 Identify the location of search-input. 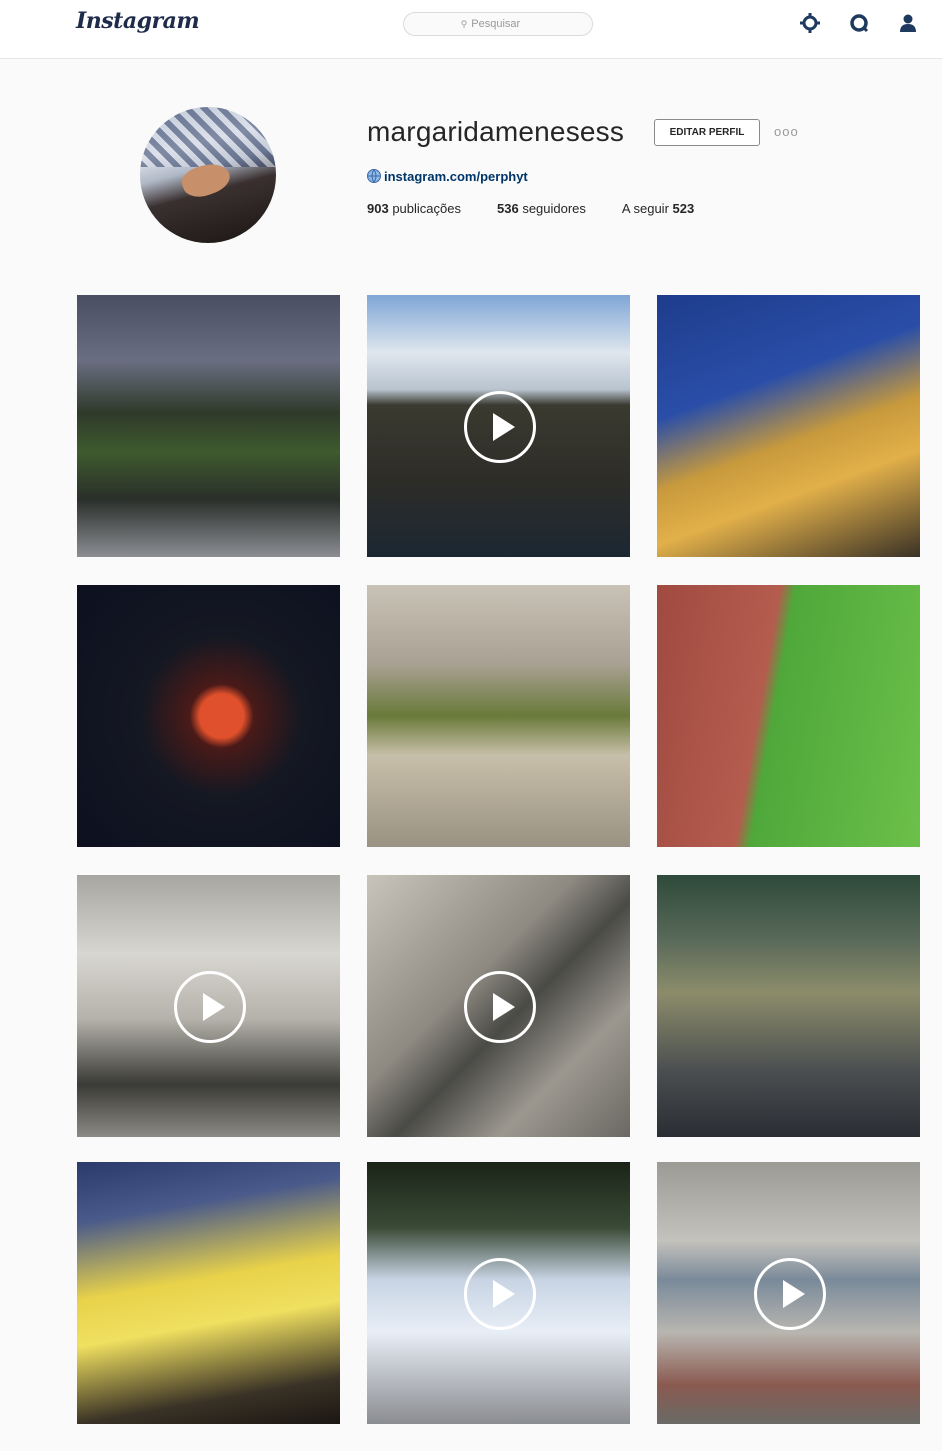
(503, 24).